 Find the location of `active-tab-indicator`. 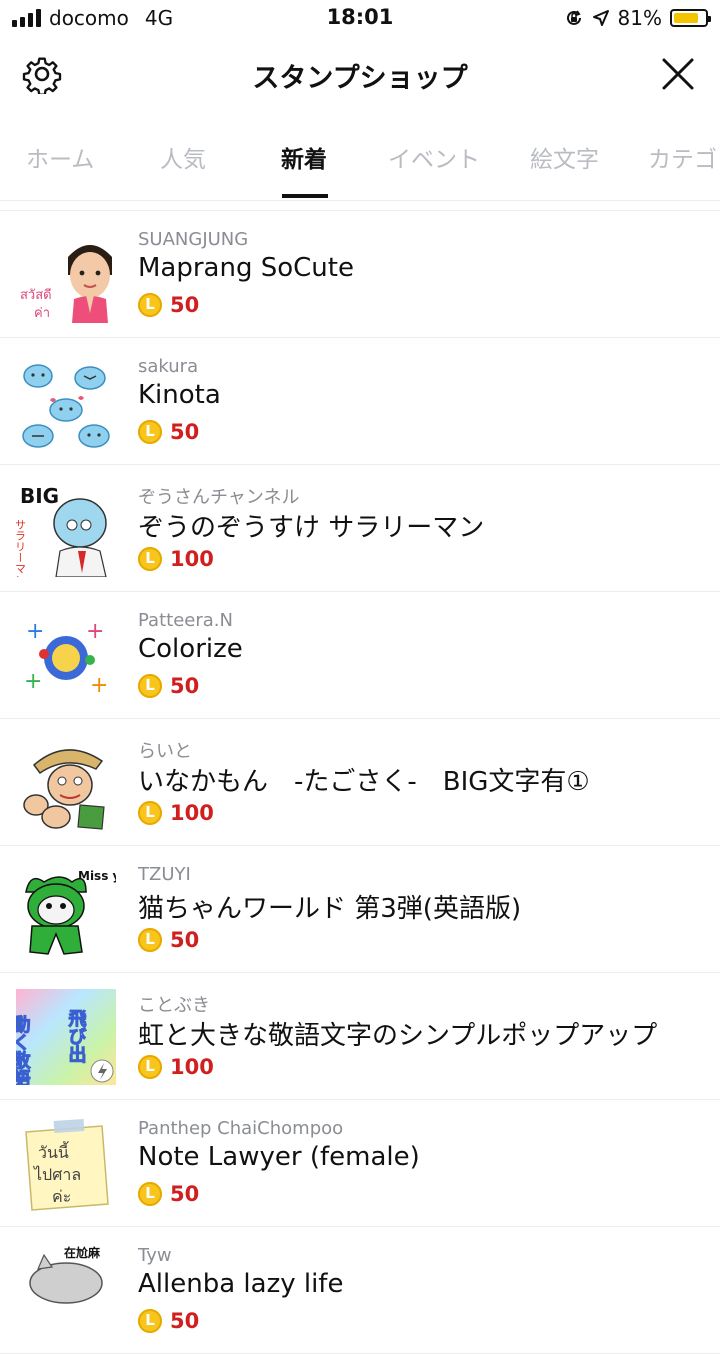

active-tab-indicator is located at coordinates (305, 196).